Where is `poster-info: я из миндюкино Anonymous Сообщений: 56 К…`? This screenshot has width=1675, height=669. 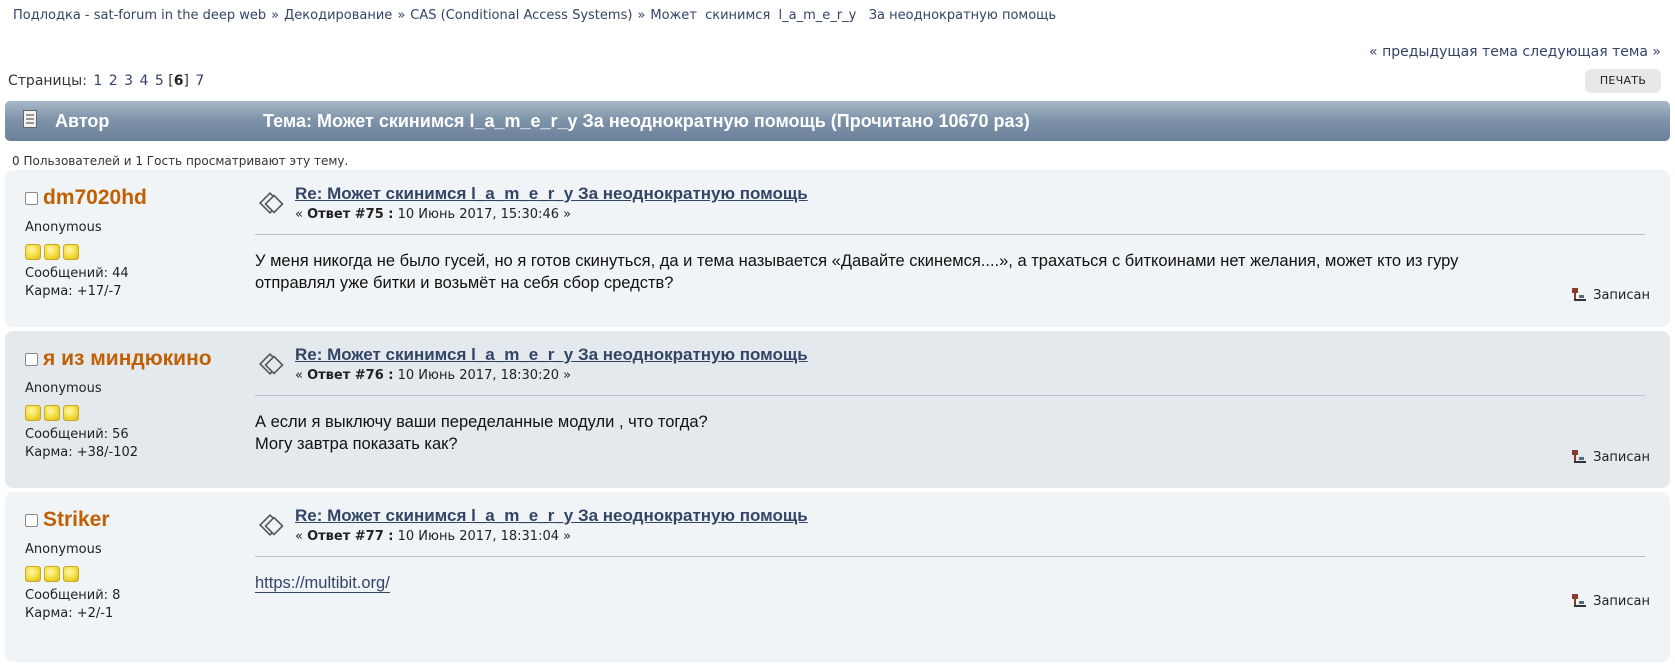 poster-info: я из миндюкино Anonymous Сообщений: 56 К… is located at coordinates (132, 403).